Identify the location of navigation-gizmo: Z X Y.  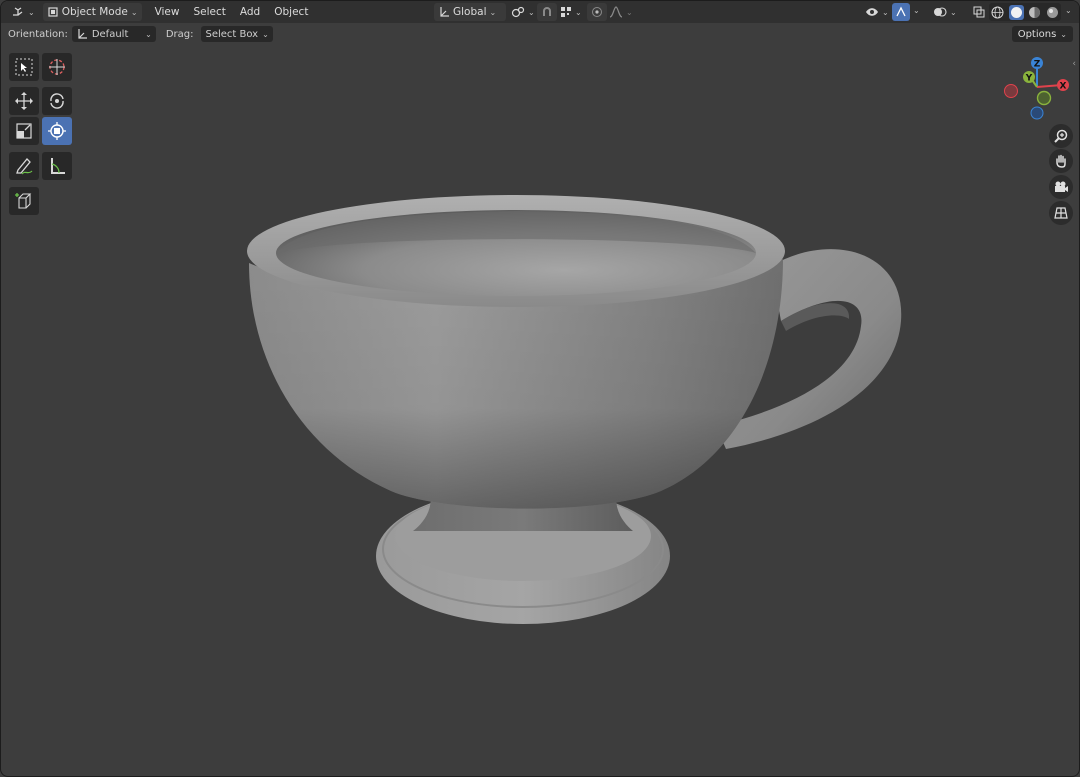
(1037, 87).